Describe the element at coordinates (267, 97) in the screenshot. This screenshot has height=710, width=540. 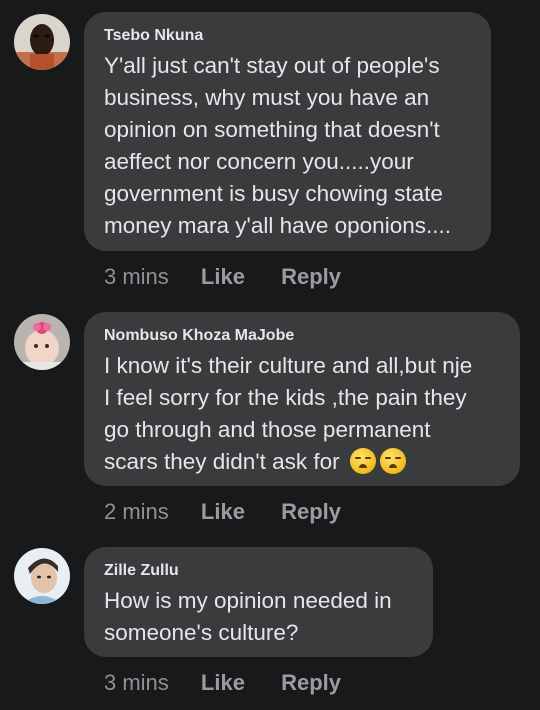
I see `comment-text-line: business, why must you have an` at that location.